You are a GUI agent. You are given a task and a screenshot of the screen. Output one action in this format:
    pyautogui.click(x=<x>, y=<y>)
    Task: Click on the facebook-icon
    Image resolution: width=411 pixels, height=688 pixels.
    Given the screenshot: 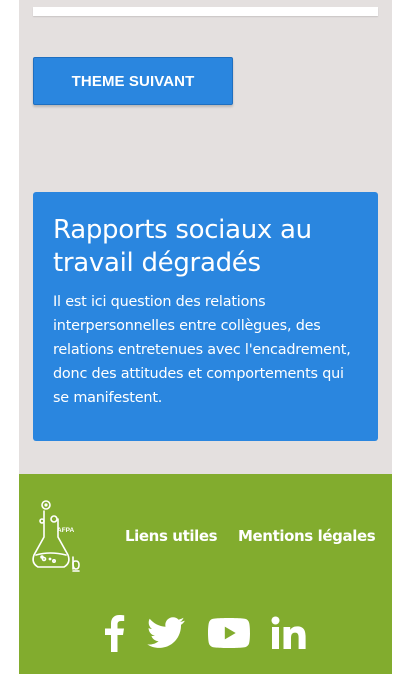 What is the action you would take?
    pyautogui.click(x=115, y=633)
    